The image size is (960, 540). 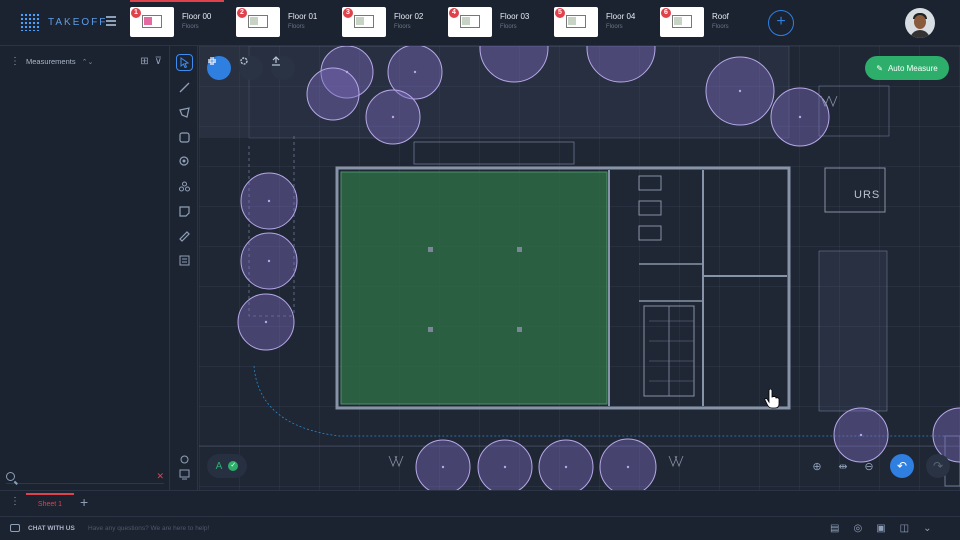 What do you see at coordinates (904, 528) in the screenshot?
I see `media-icon: ◫` at bounding box center [904, 528].